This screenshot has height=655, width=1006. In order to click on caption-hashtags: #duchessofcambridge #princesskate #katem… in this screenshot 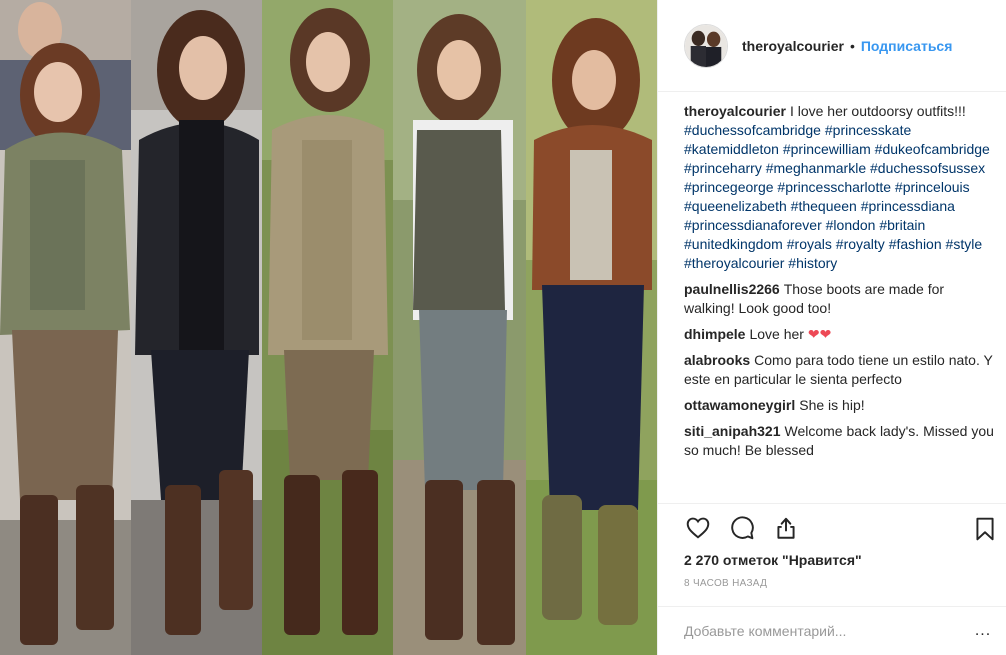, I will do `click(837, 196)`.